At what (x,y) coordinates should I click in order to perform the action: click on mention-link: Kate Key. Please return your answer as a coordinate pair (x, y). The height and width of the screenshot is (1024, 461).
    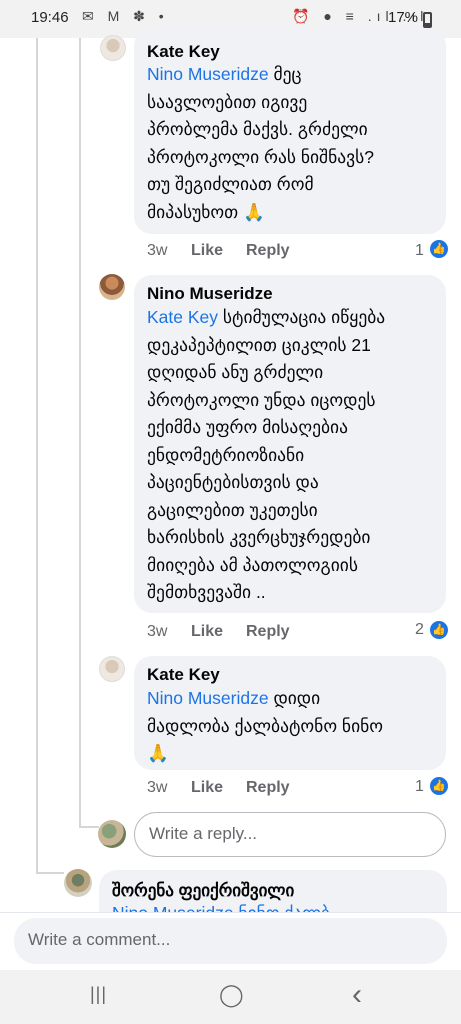
    Looking at the image, I should click on (182, 317).